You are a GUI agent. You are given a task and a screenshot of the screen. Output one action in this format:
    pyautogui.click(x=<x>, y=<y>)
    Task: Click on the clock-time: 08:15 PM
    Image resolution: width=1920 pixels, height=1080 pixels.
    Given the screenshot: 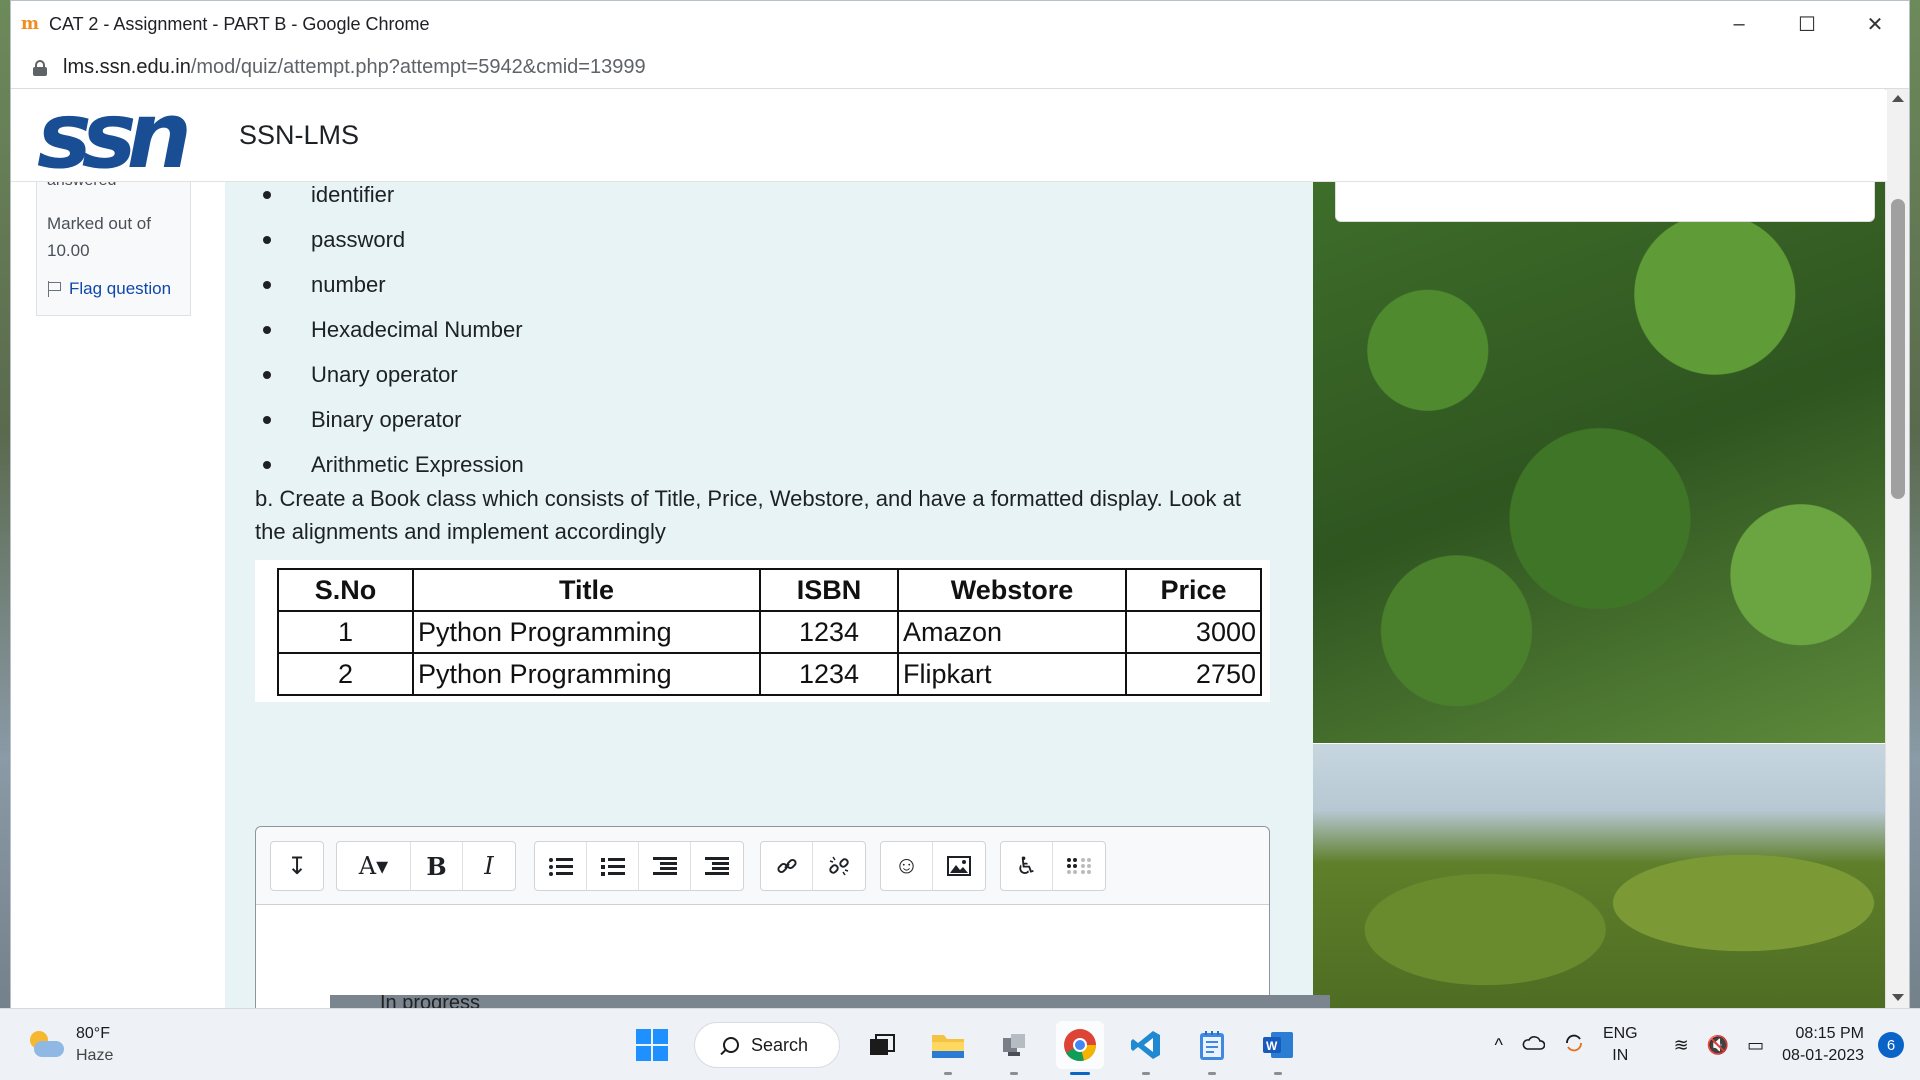 What is the action you would take?
    pyautogui.click(x=1829, y=1033)
    